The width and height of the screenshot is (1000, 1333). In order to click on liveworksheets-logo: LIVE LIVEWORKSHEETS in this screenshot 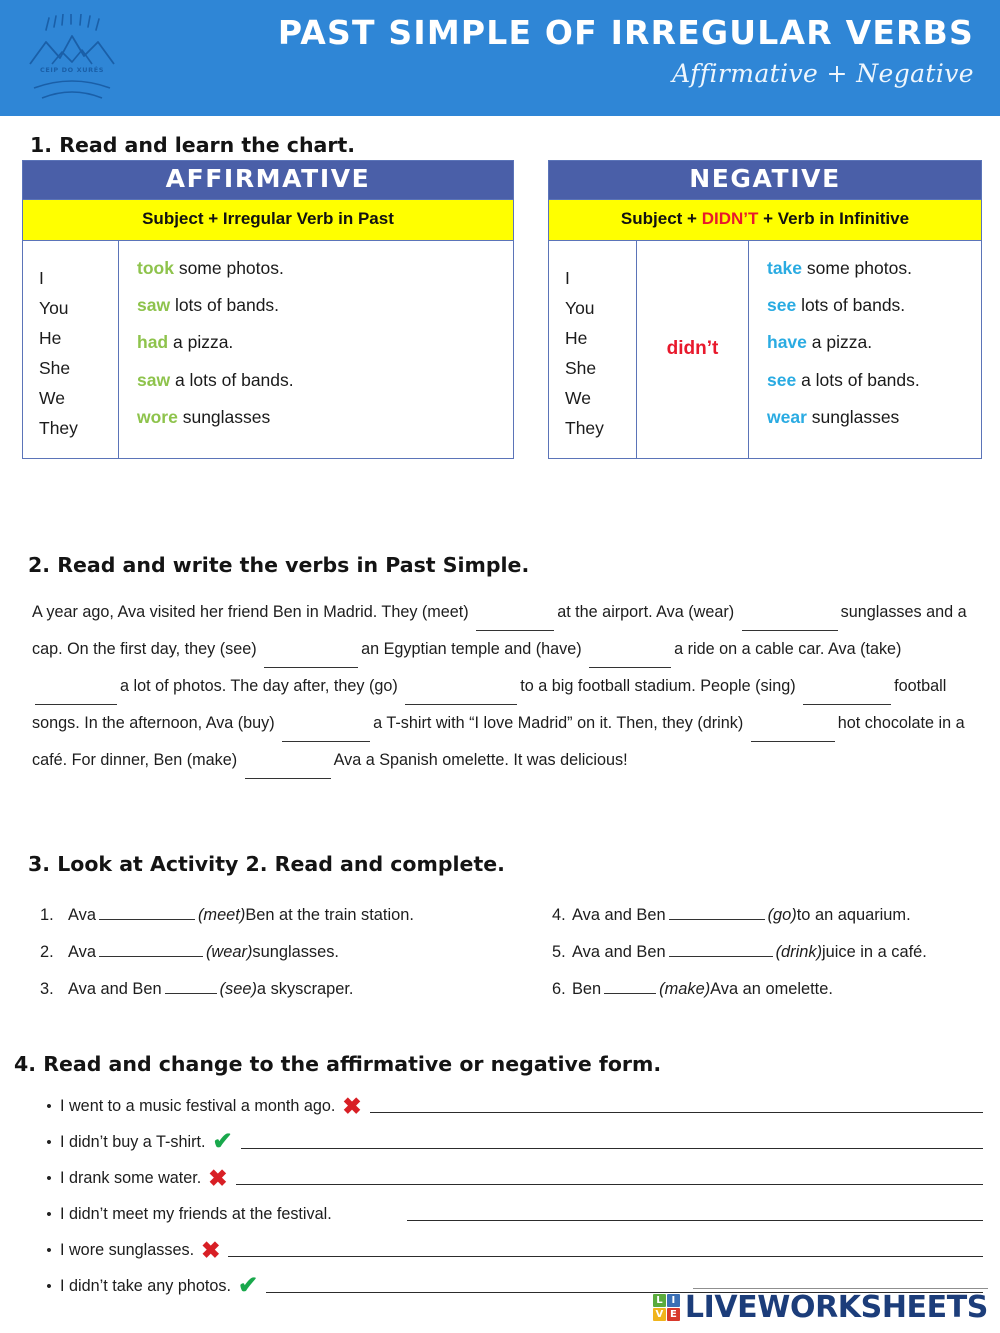, I will do `click(820, 1307)`.